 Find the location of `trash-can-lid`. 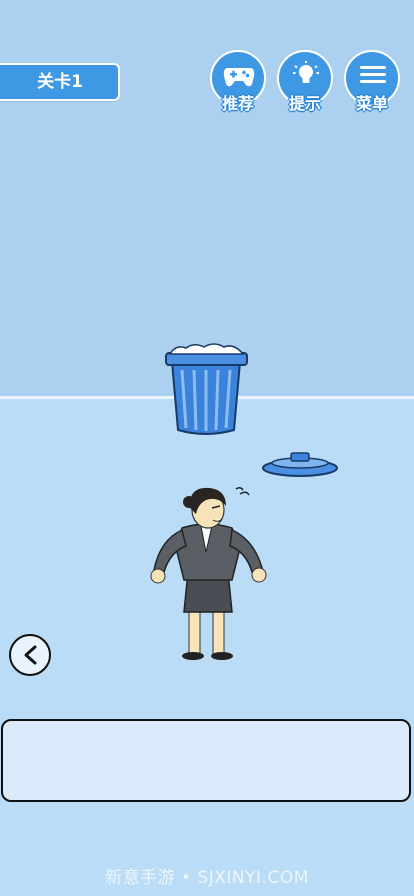

trash-can-lid is located at coordinates (300, 464).